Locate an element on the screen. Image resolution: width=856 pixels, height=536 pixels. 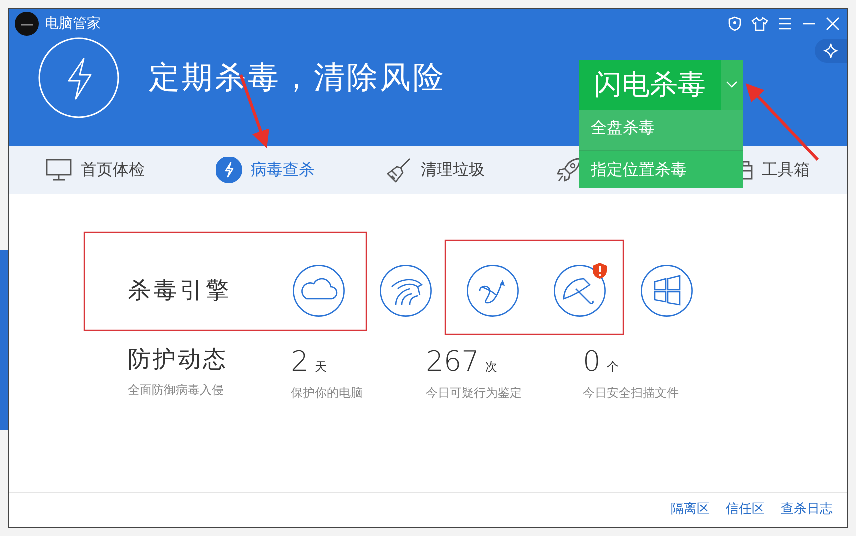
dropdown-toggle is located at coordinates (732, 85).